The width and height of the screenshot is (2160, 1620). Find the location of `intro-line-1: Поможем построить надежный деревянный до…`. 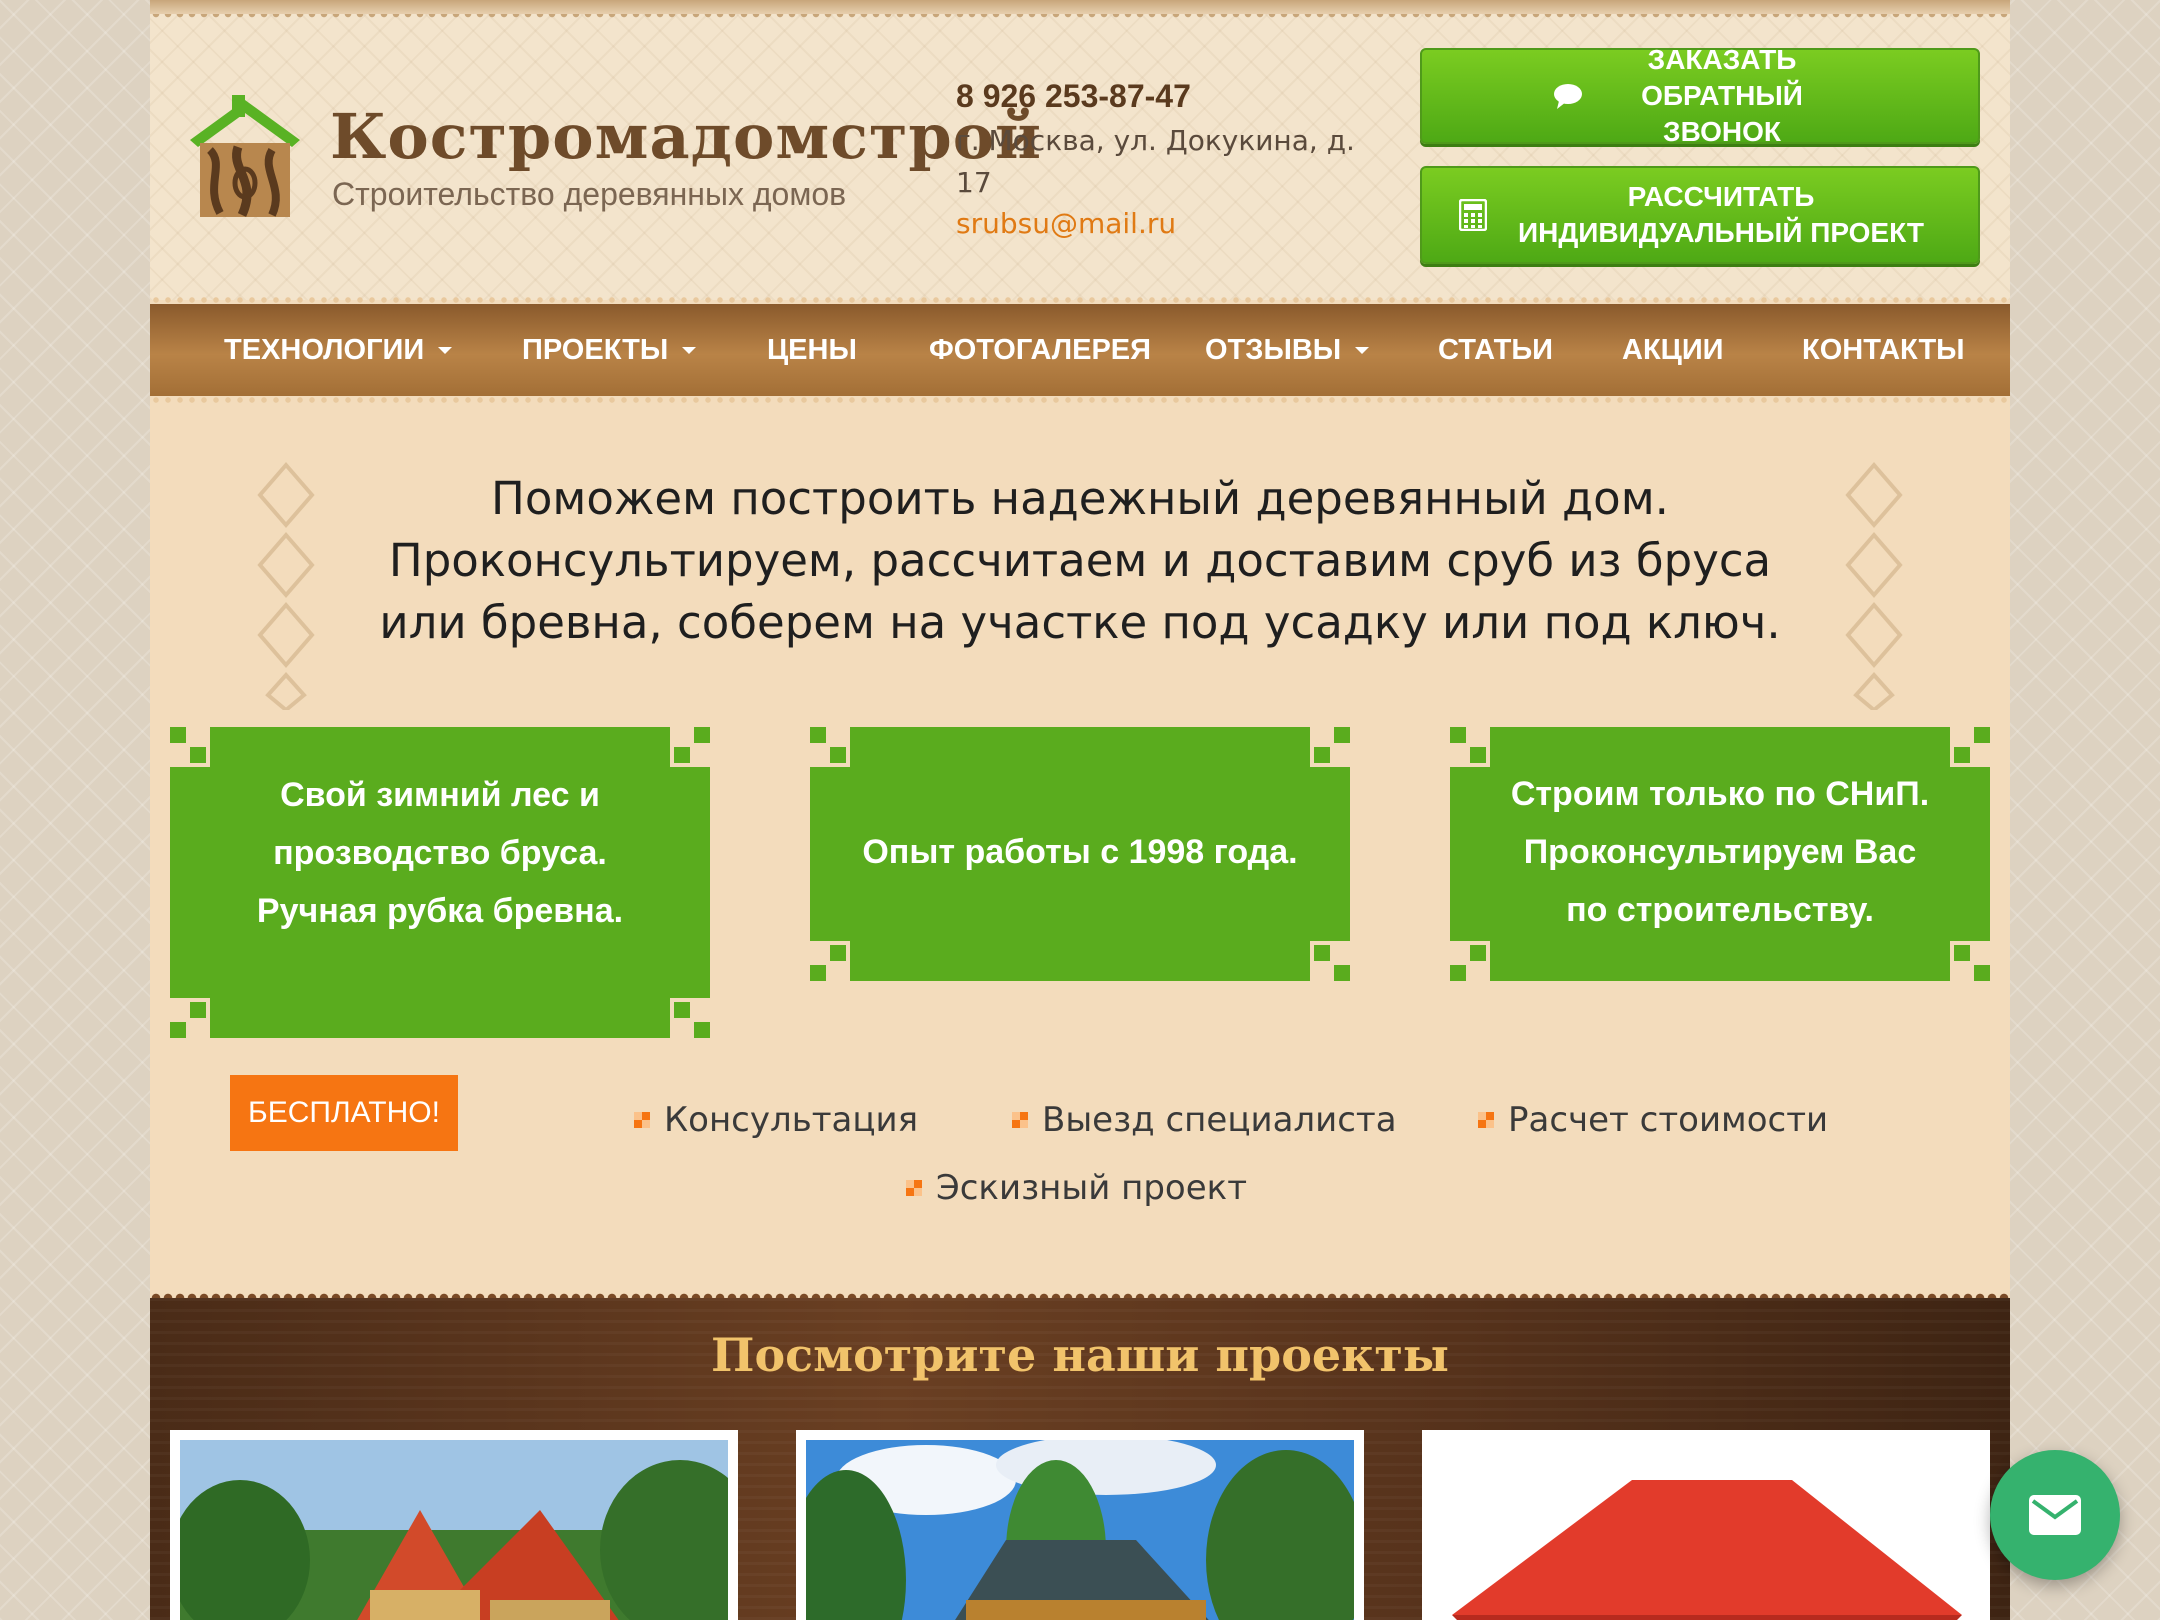

intro-line-1: Поможем построить надежный деревянный до… is located at coordinates (1080, 498).